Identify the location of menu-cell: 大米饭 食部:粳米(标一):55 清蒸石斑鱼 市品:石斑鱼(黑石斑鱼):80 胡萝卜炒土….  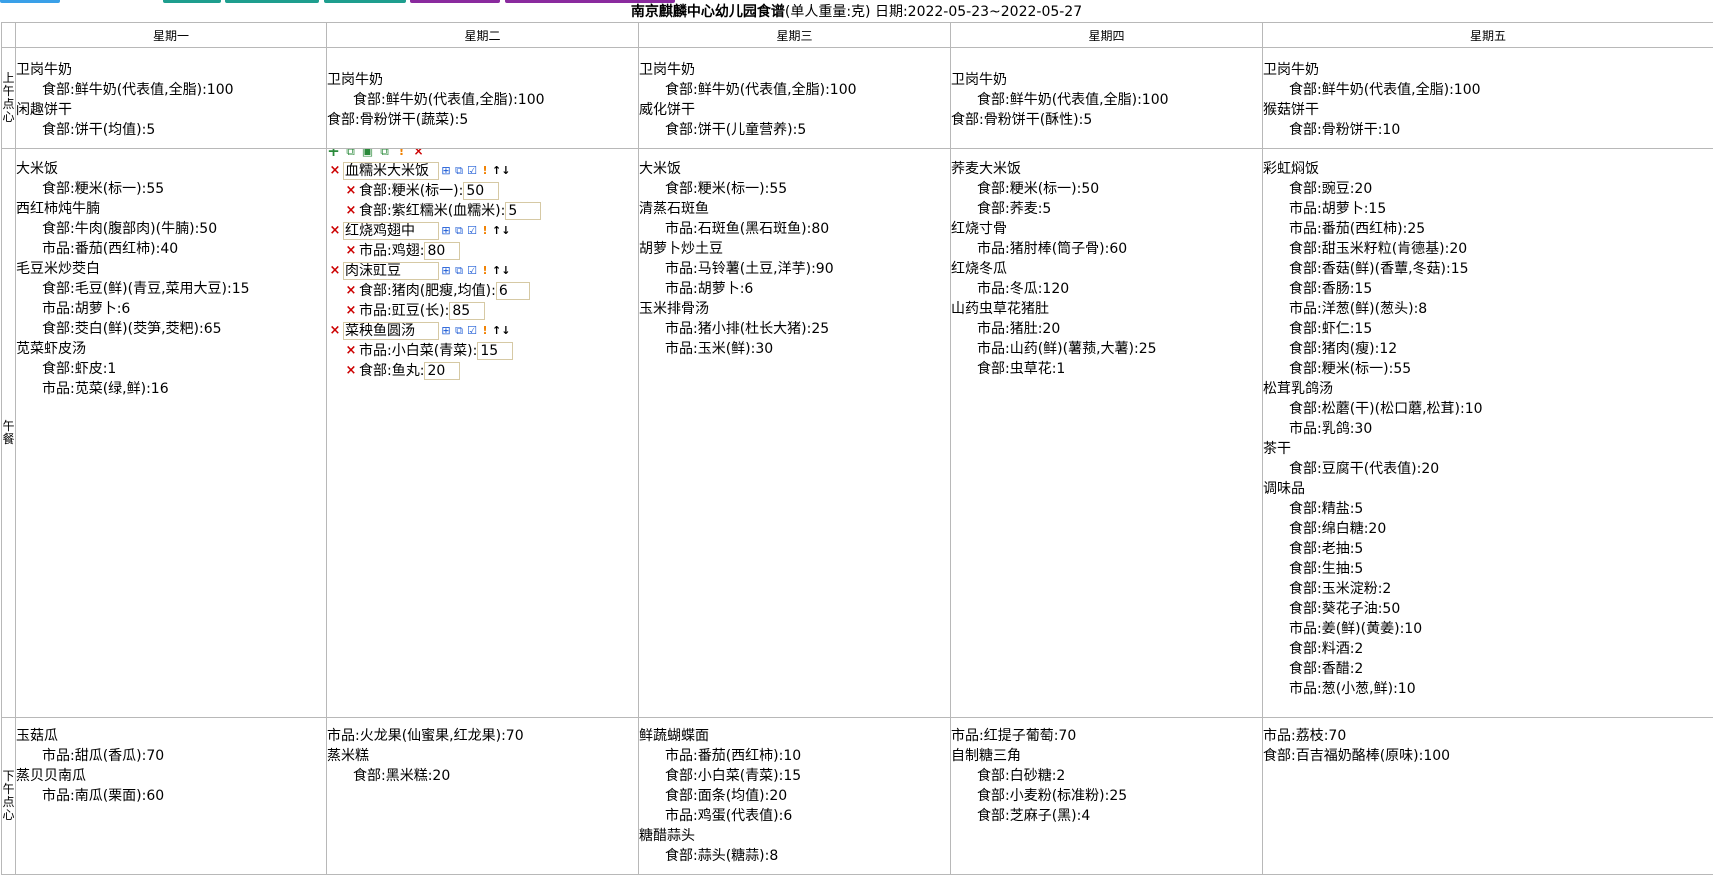
(794, 433).